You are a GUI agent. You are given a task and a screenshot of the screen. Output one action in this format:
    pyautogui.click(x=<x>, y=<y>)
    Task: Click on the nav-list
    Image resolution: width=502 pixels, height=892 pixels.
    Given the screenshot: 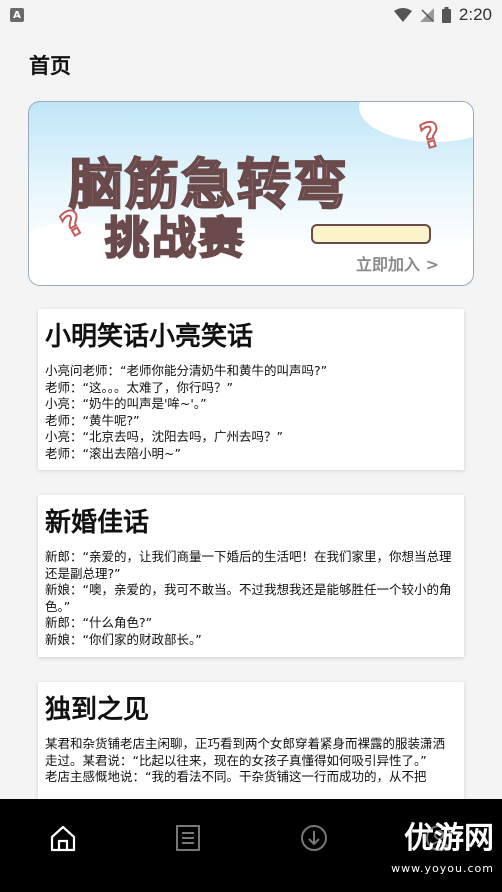 What is the action you would take?
    pyautogui.click(x=189, y=838)
    